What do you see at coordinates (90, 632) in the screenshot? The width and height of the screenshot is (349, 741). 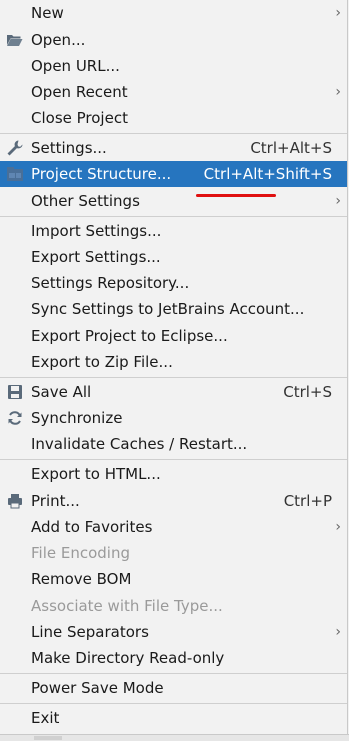 I see `menu-item-label: Line Separators` at bounding box center [90, 632].